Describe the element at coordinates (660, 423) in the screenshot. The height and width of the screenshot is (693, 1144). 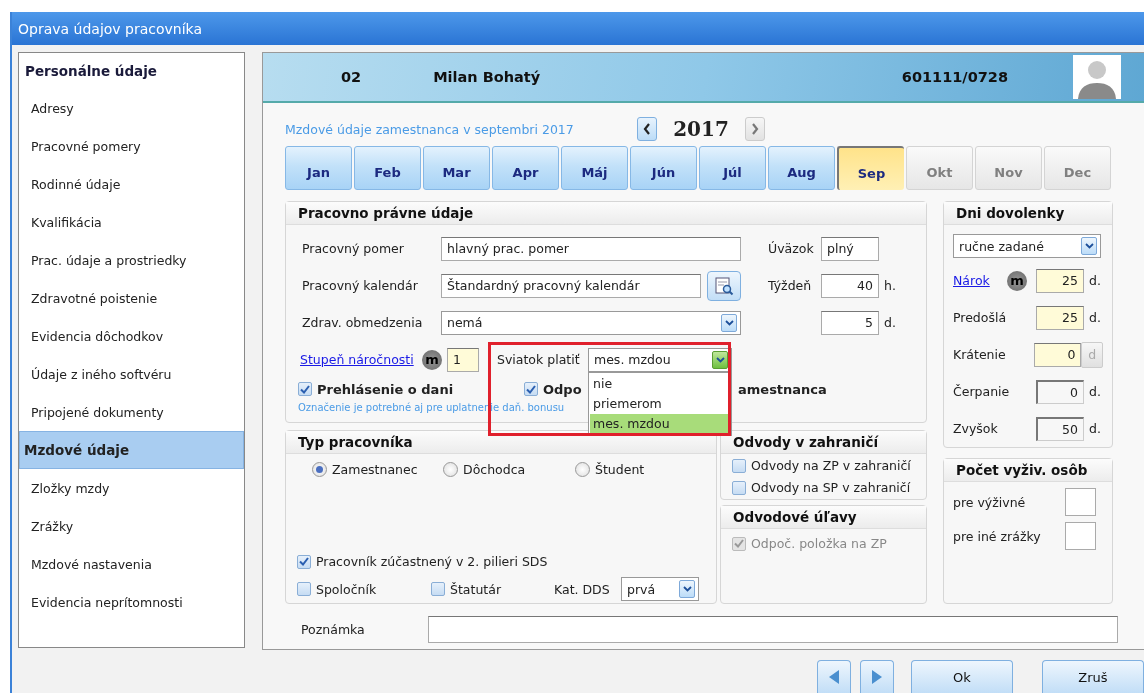
I see `dropdown-option: mes. mzdou` at that location.